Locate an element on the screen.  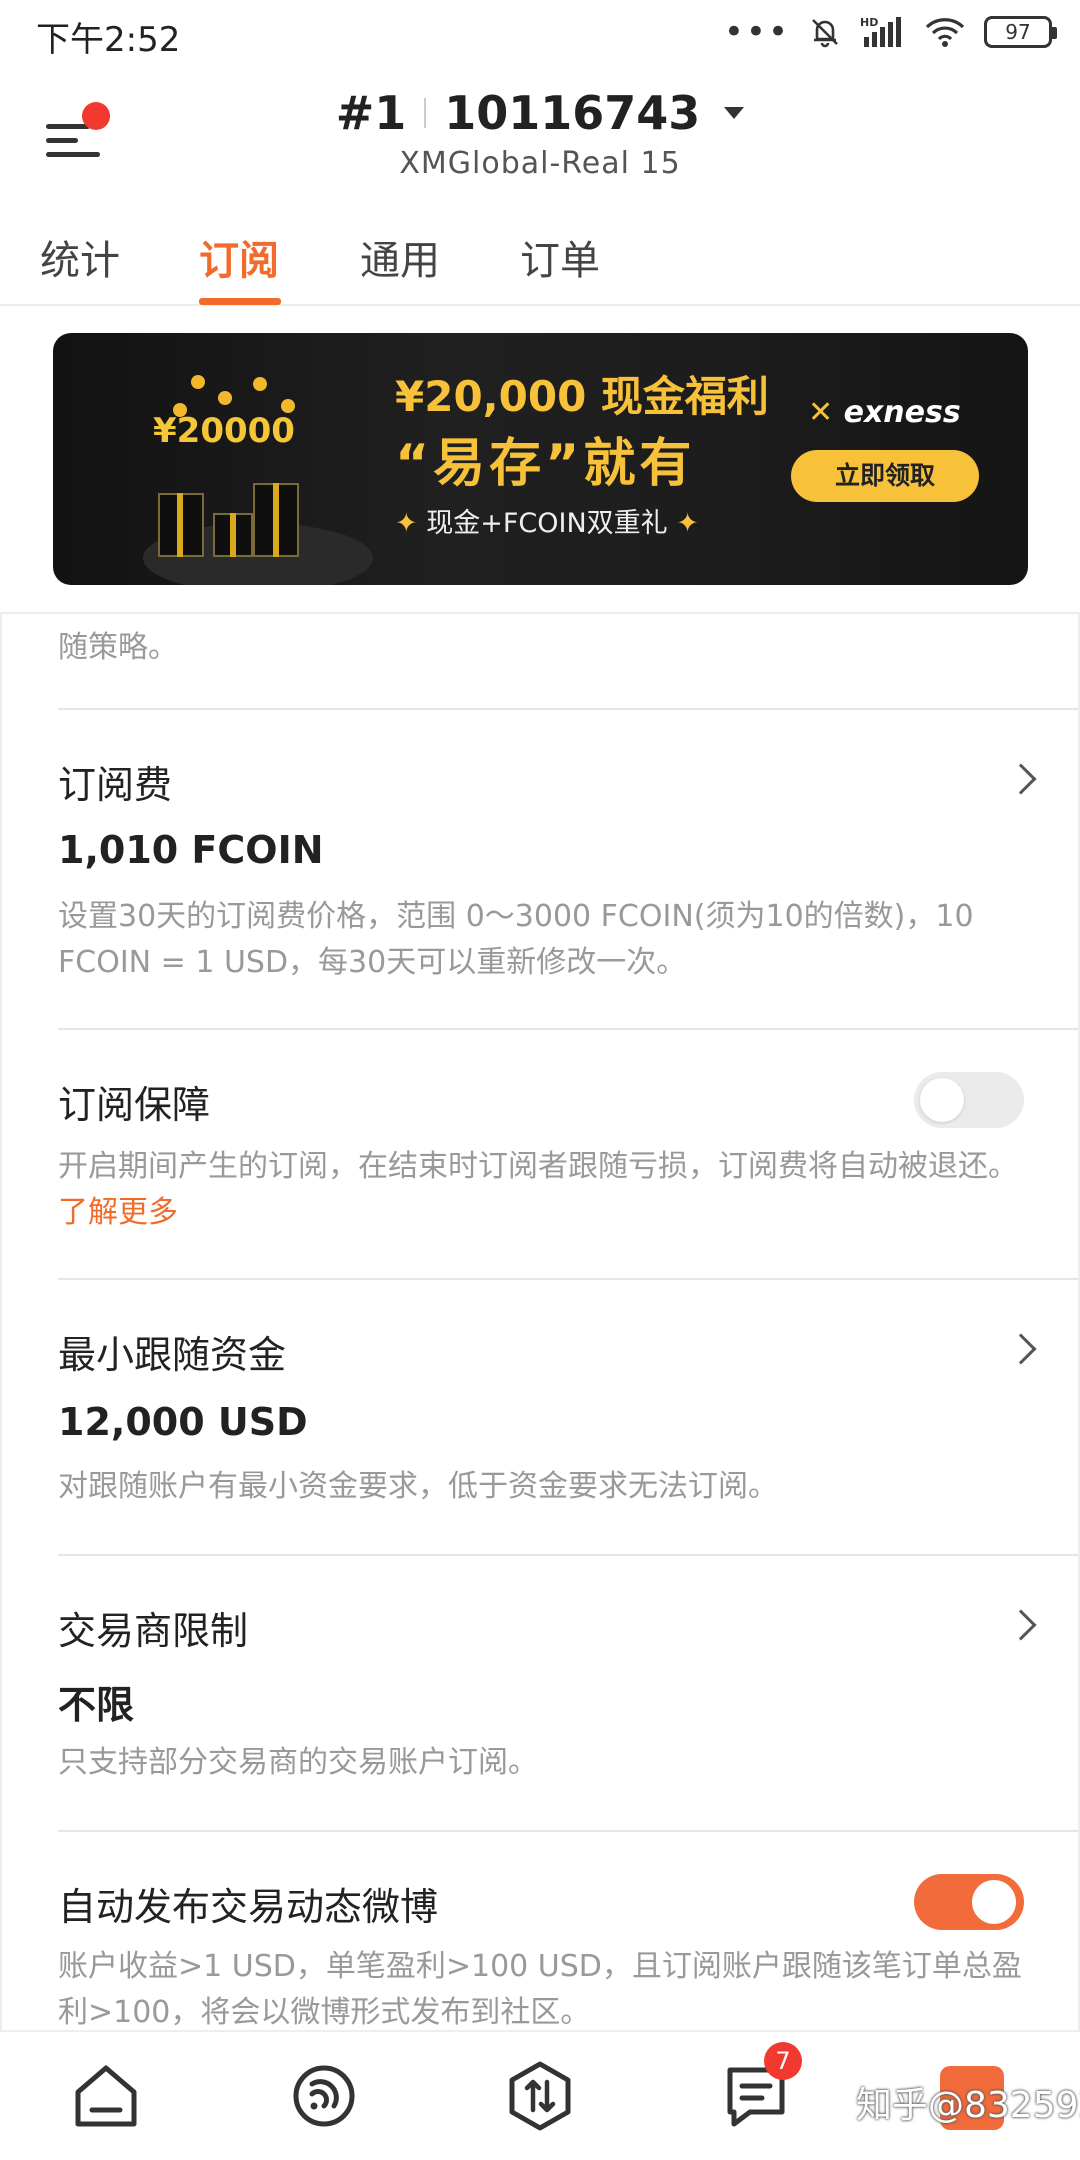
home-icon is located at coordinates (106, 2096).